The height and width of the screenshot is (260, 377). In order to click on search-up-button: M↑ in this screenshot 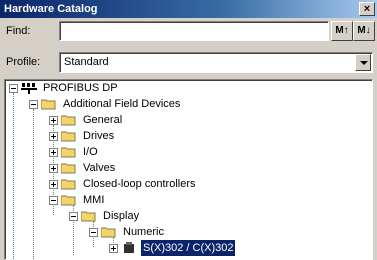, I will do `click(342, 31)`.